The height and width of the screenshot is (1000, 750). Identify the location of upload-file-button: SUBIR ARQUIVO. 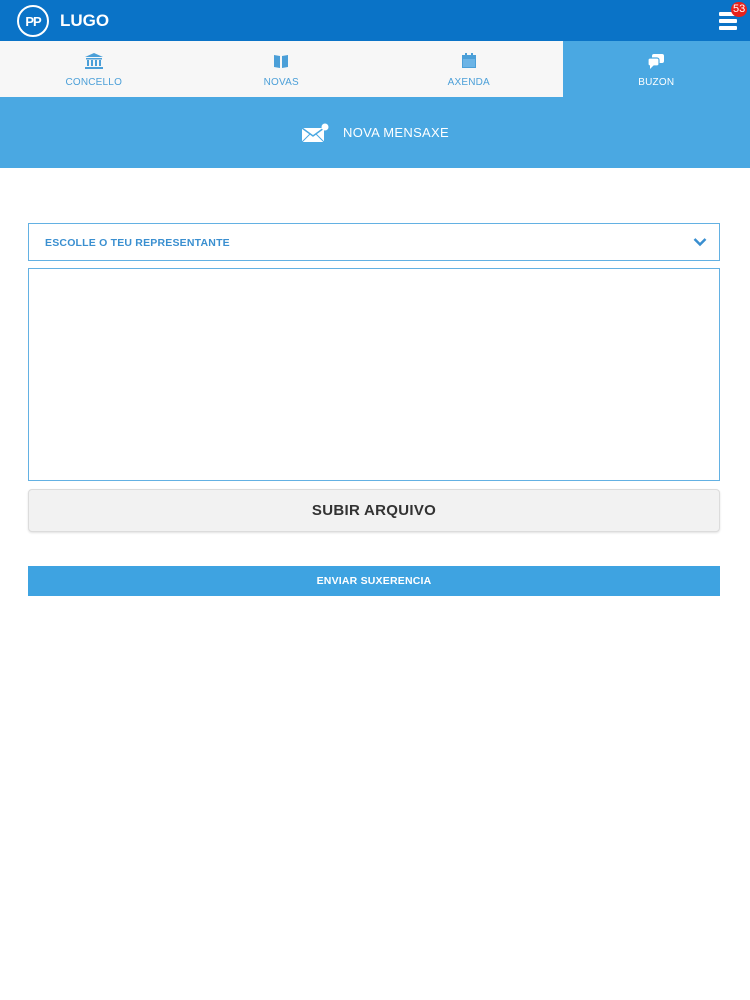
(374, 510).